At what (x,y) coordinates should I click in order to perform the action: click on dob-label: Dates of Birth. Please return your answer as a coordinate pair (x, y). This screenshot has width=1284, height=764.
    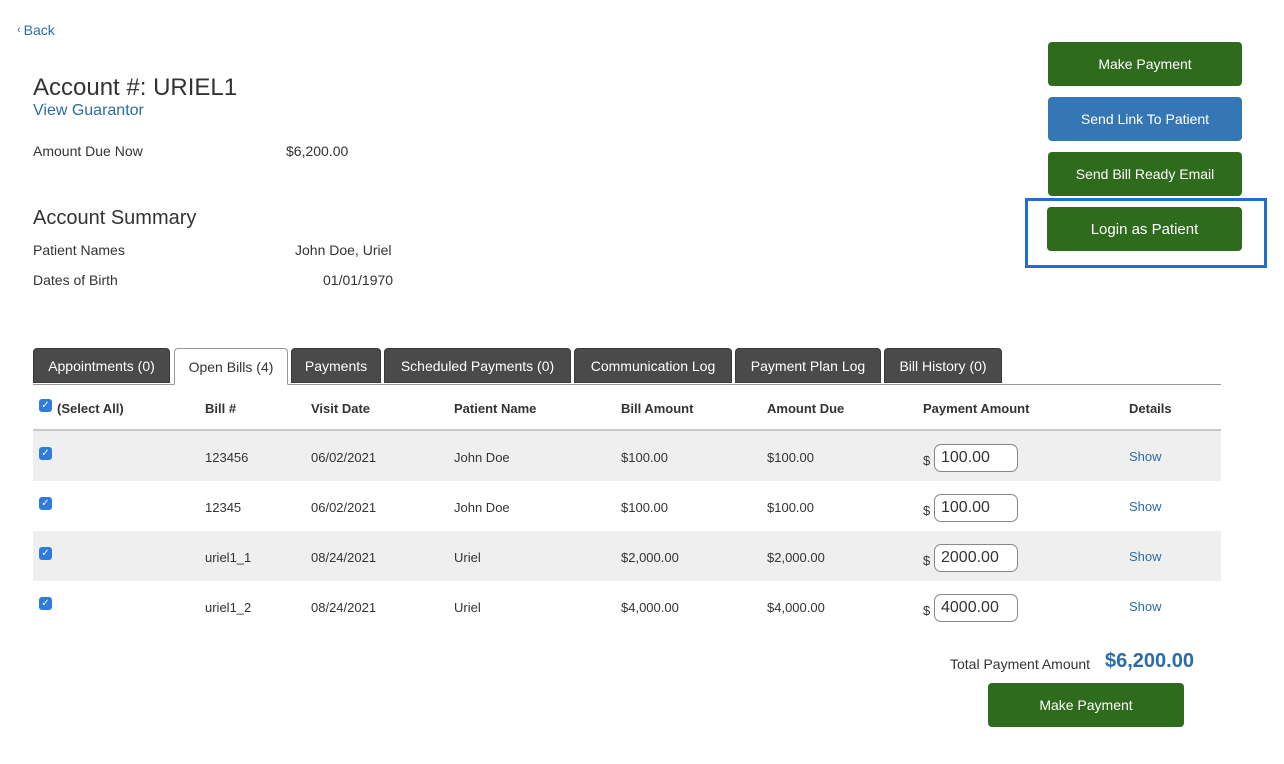
    Looking at the image, I should click on (75, 280).